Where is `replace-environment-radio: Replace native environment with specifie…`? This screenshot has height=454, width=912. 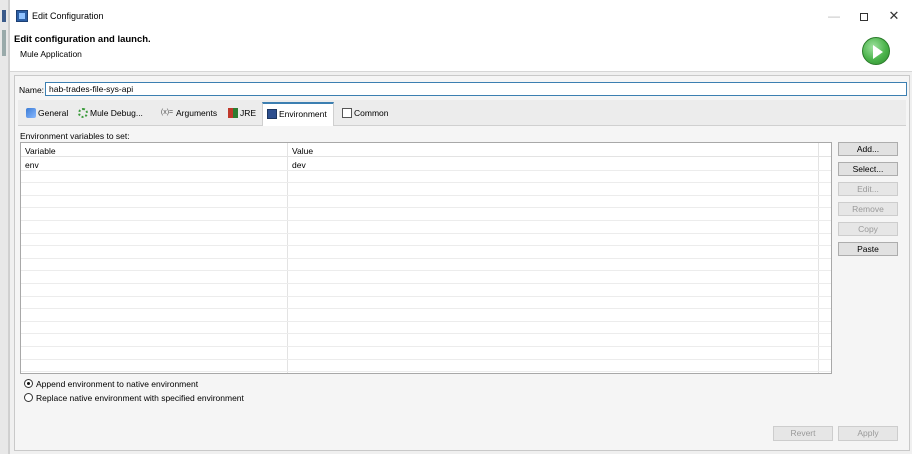 replace-environment-radio: Replace native environment with specifie… is located at coordinates (134, 399).